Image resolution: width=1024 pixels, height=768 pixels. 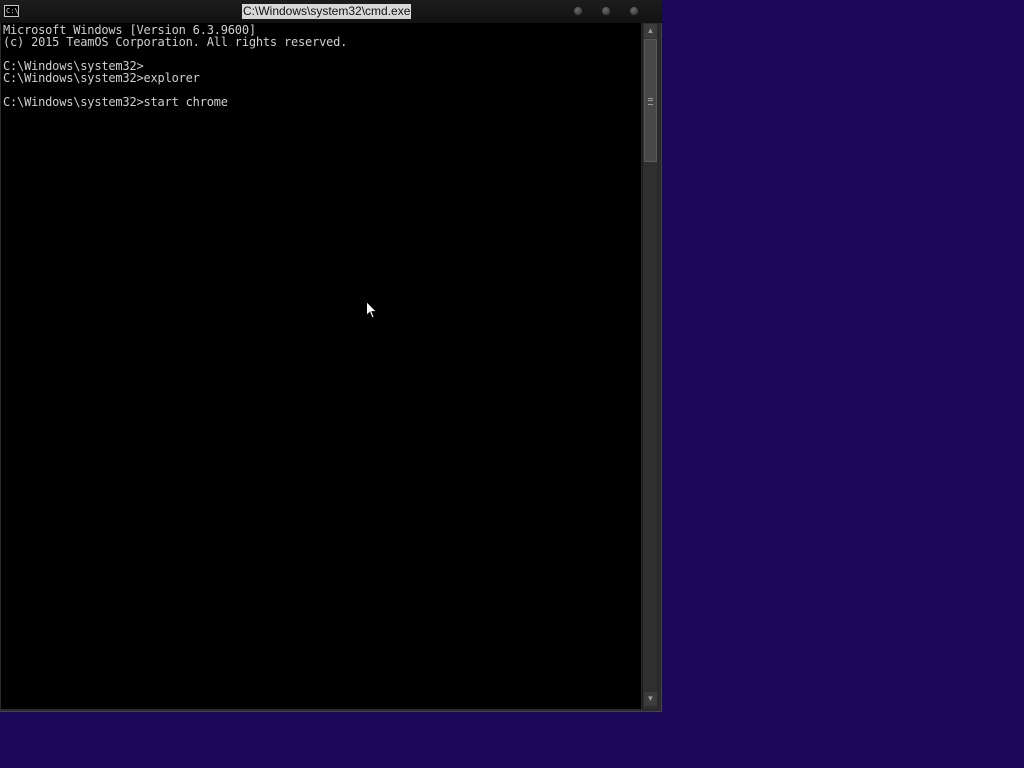 I want to click on console-line: C:\Windows\system32>start chrome, so click(x=115, y=102).